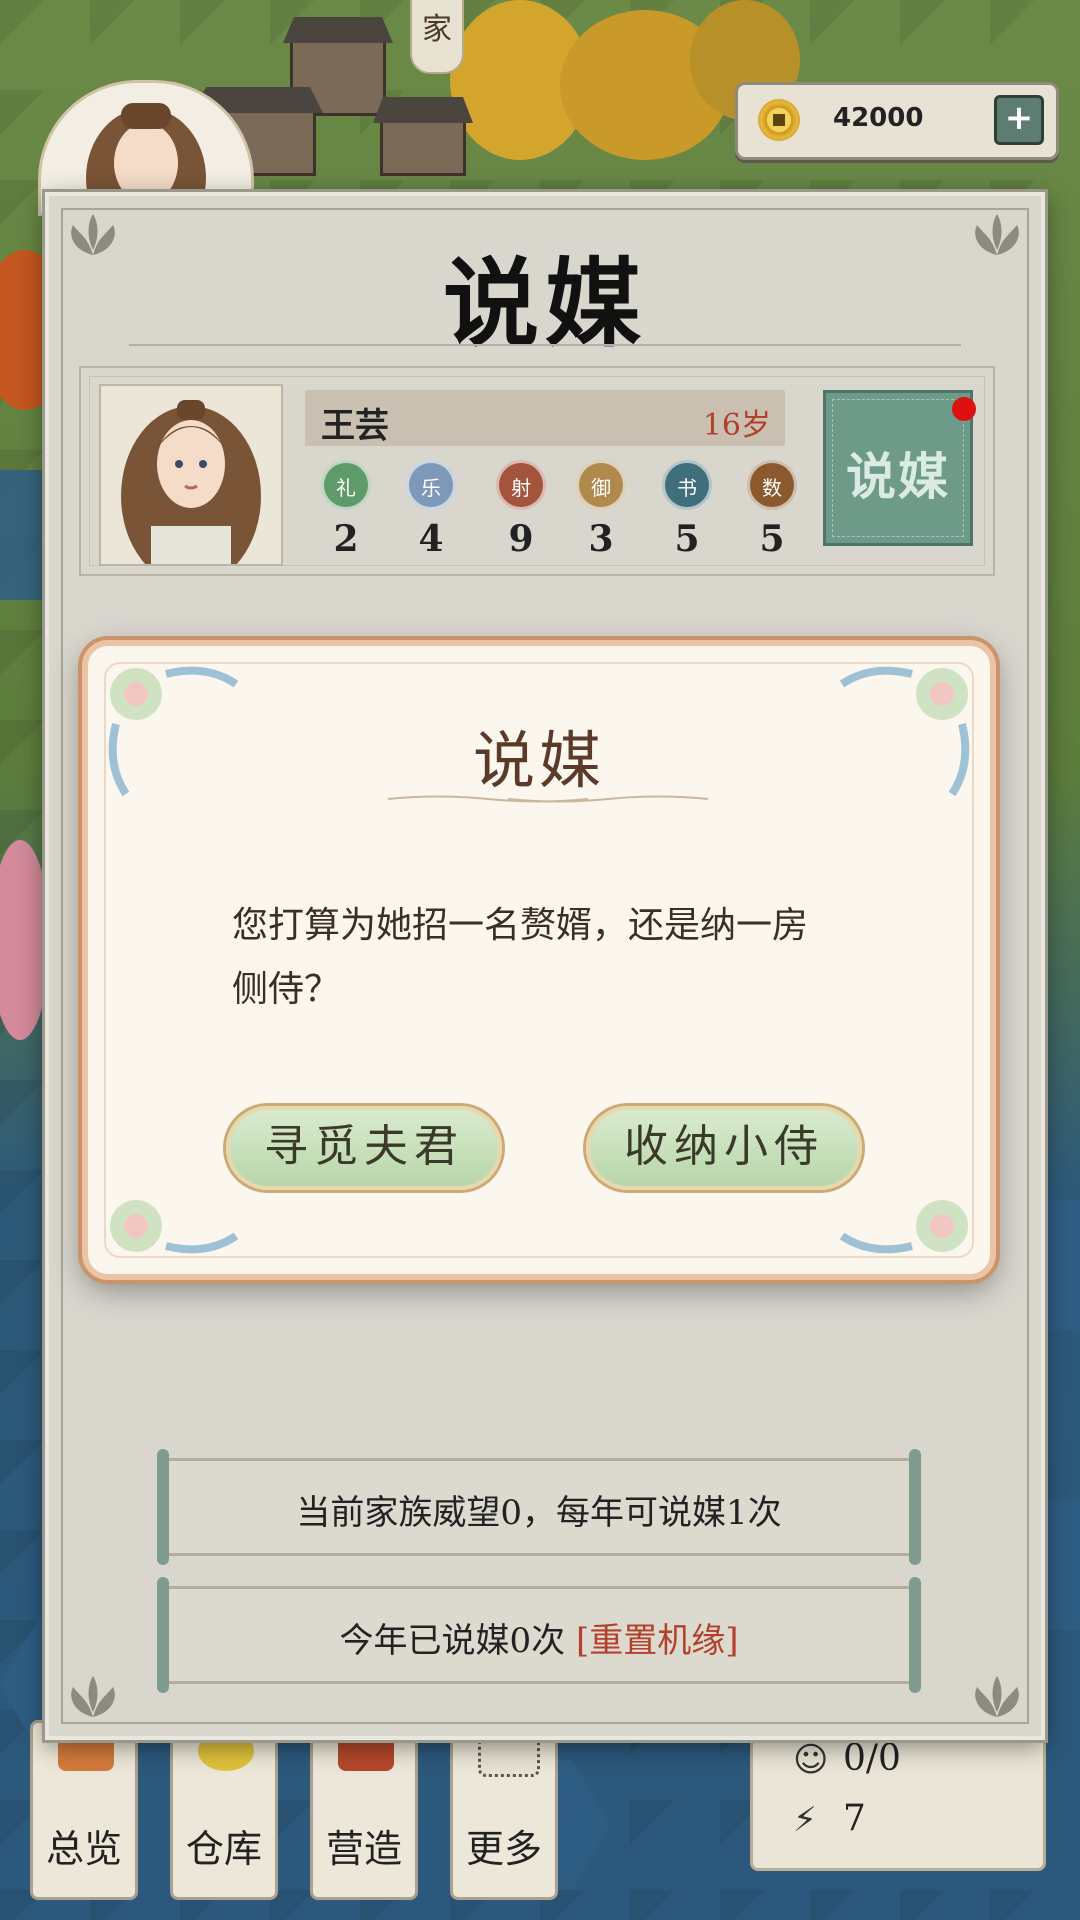  What do you see at coordinates (878, 118) in the screenshot?
I see `coin-value: 42000` at bounding box center [878, 118].